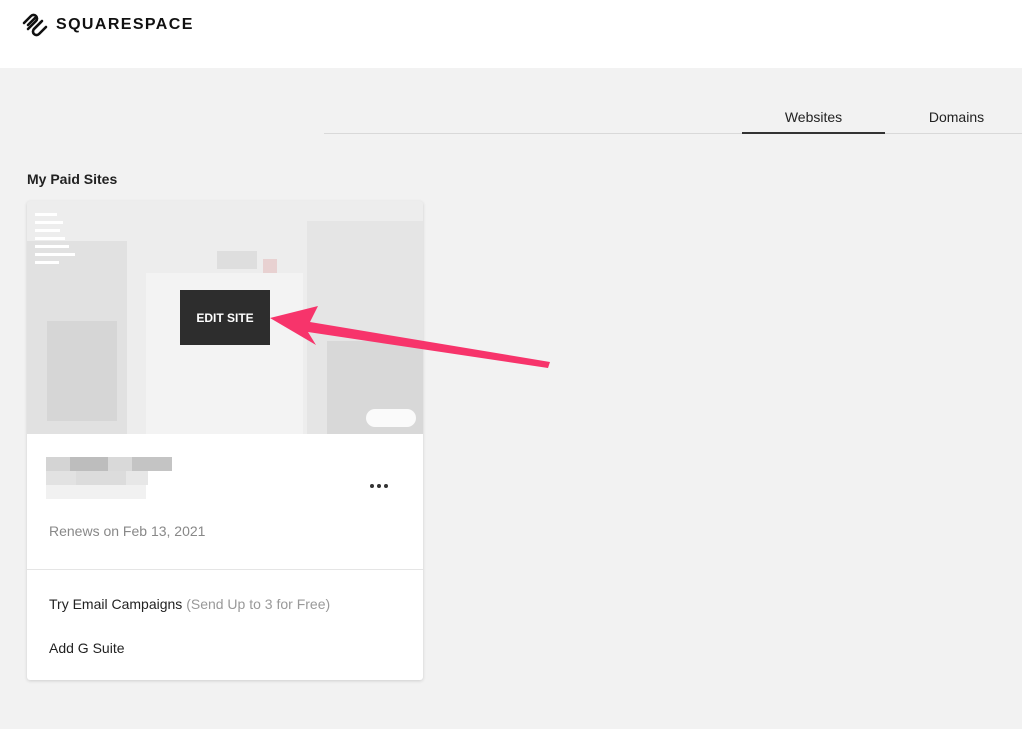 The width and height of the screenshot is (1022, 729). Describe the element at coordinates (225, 569) in the screenshot. I see `card-divider` at that location.